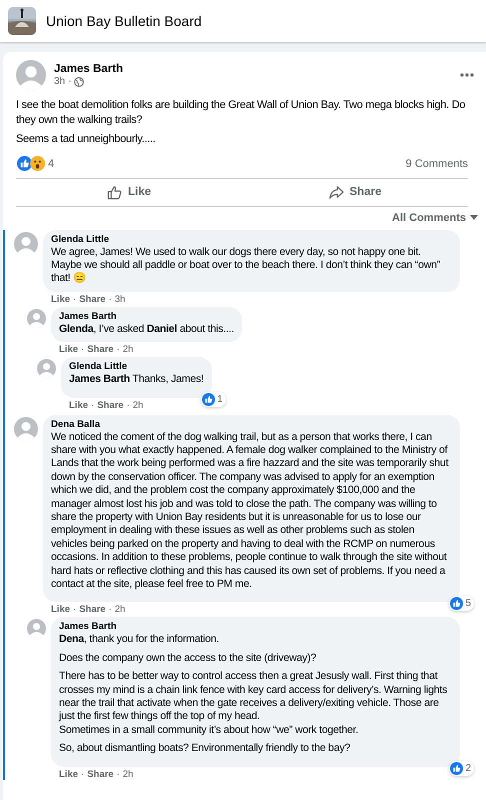 The width and height of the screenshot is (486, 800). What do you see at coordinates (253, 704) in the screenshot?
I see `comment-text: There has to be better way to control access then a great Jesusly wall. First thing that crosses my mind is a chain link fence with key card access for delivery’s. Warning lights near the trail that activate when the gate receives a delivery/exiting vehicle. Those are just the first few things off the top of my head. Sometimes in a small community it’s about how “we” work together.` at bounding box center [253, 704].